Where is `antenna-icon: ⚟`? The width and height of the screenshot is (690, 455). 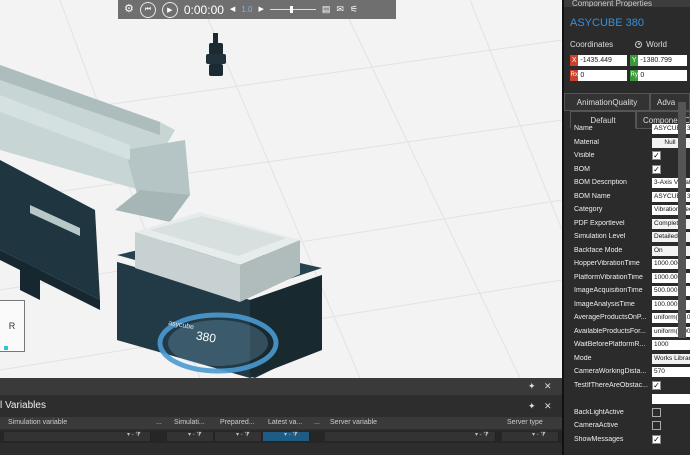 antenna-icon: ⚟ is located at coordinates (354, 9).